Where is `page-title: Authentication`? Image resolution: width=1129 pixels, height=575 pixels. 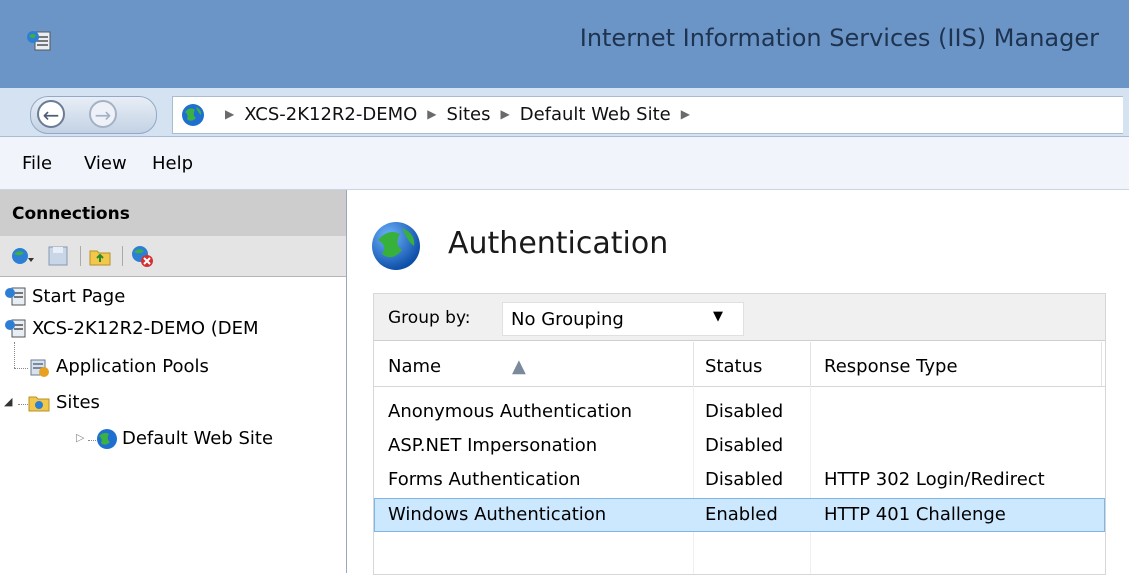 page-title: Authentication is located at coordinates (558, 243).